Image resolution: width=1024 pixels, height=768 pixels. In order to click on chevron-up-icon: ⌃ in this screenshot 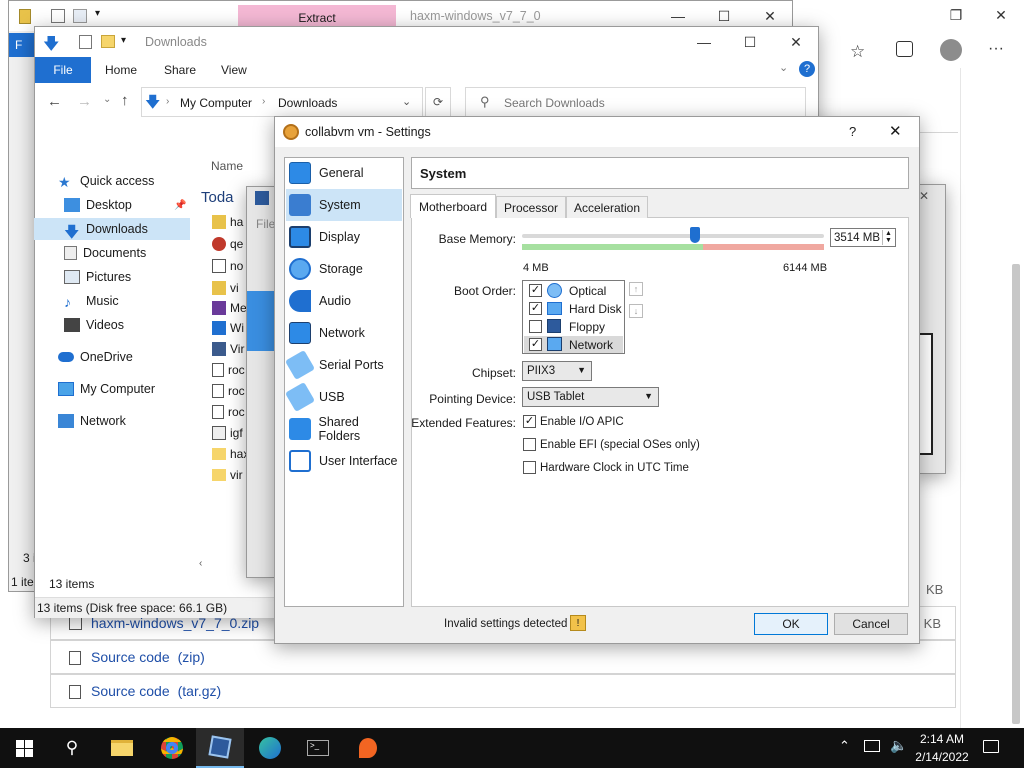, I will do `click(844, 746)`.